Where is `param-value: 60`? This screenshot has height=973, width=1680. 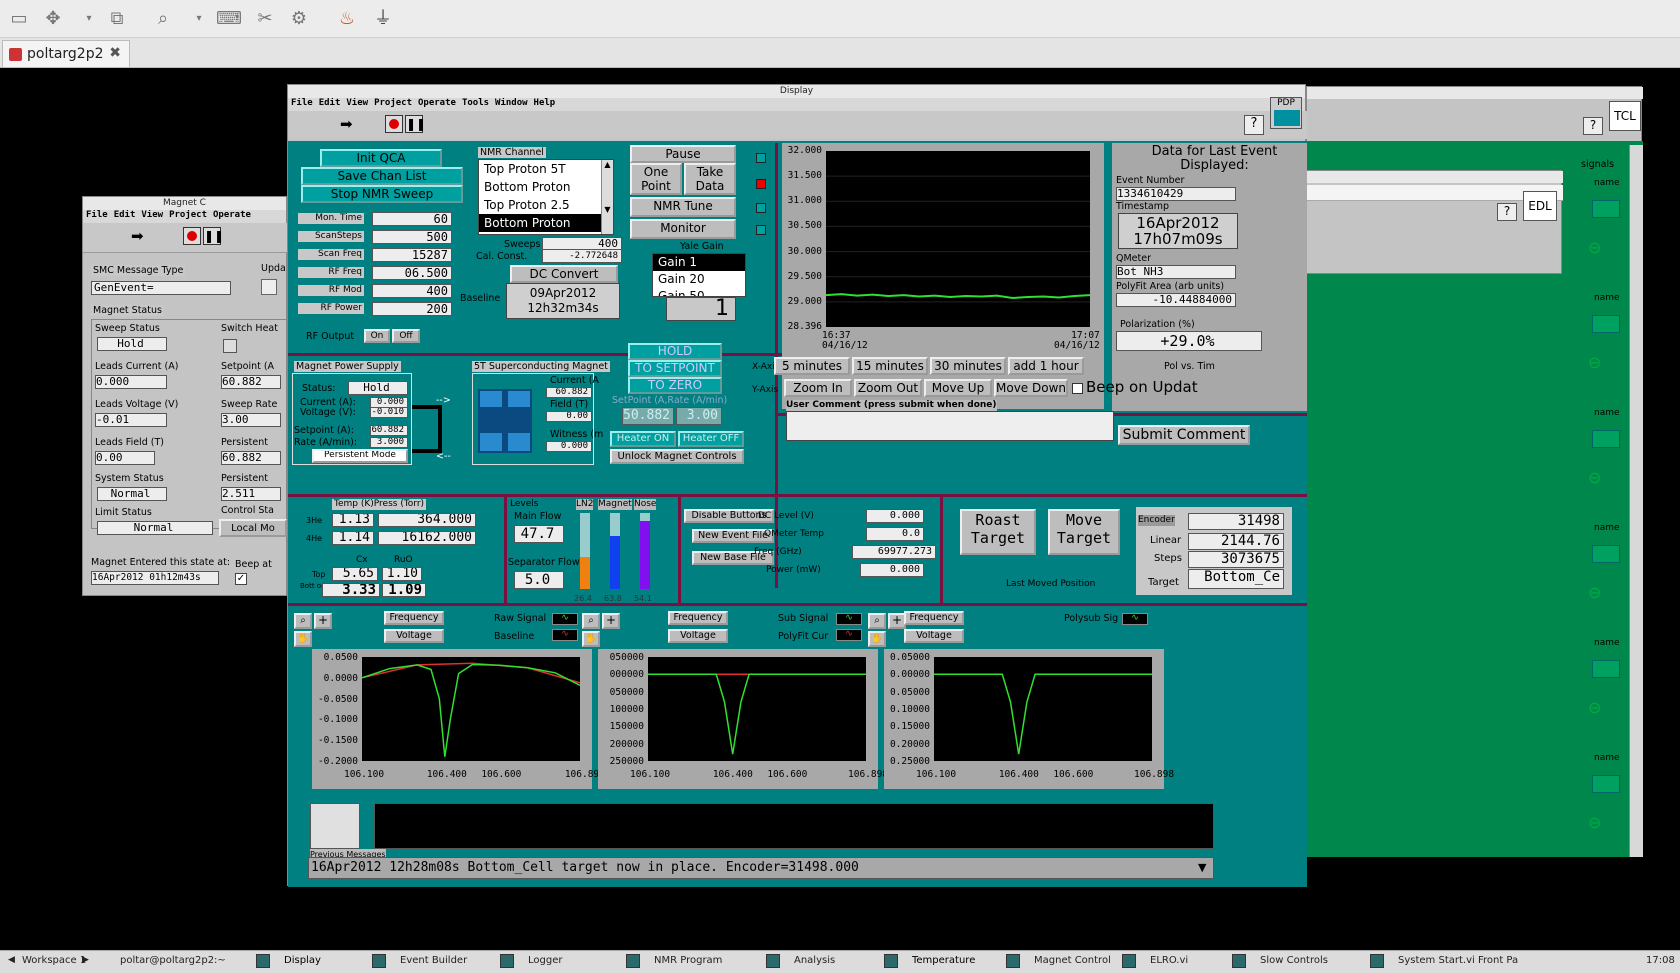 param-value: 60 is located at coordinates (412, 219).